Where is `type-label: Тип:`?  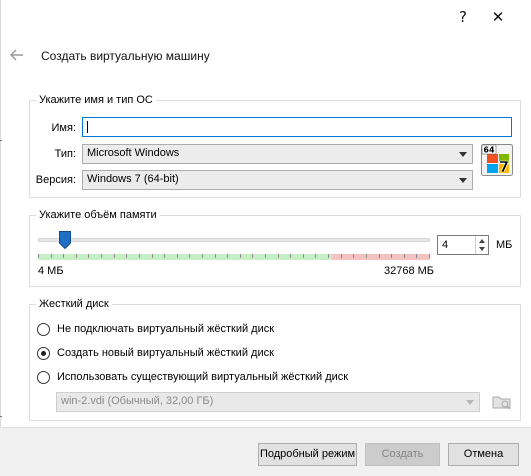
type-label: Тип: is located at coordinates (65, 154).